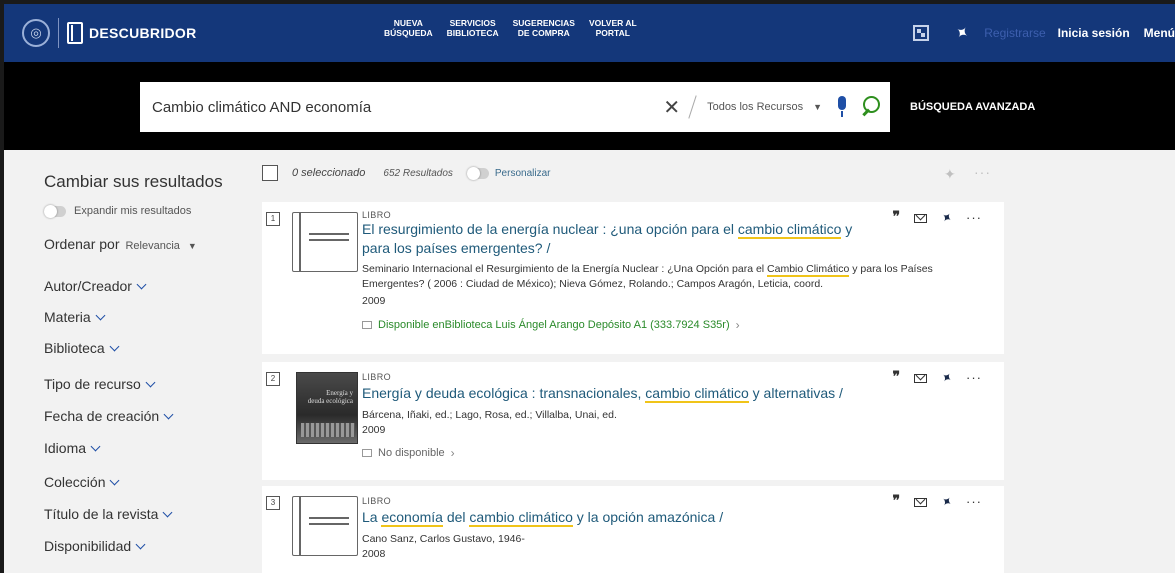  I want to click on sidebar-title: Cambiar sus resultados, so click(133, 181).